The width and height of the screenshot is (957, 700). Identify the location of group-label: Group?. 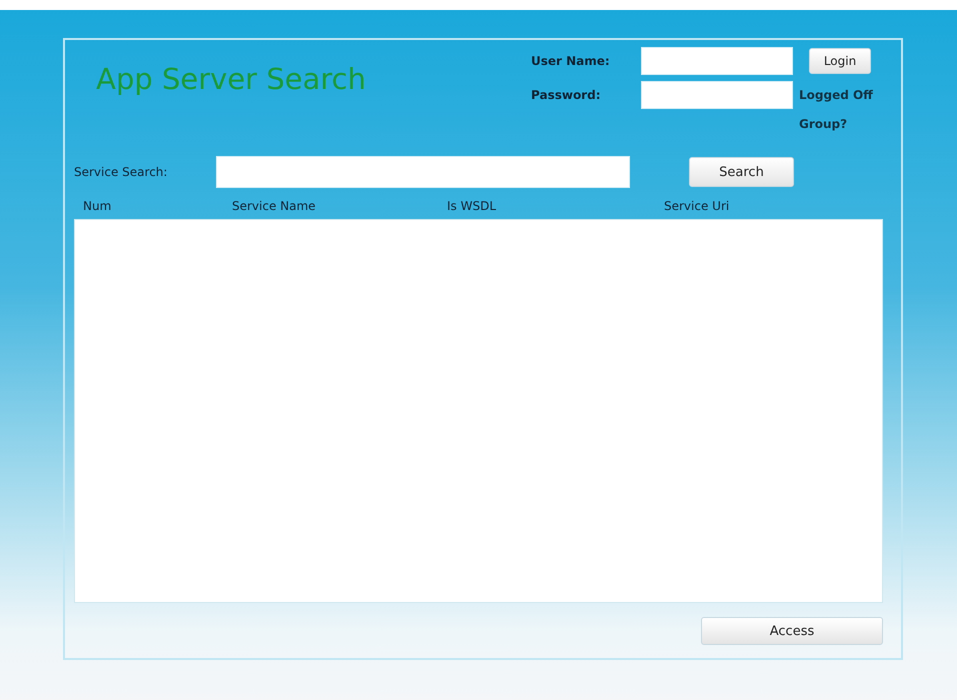
(823, 124).